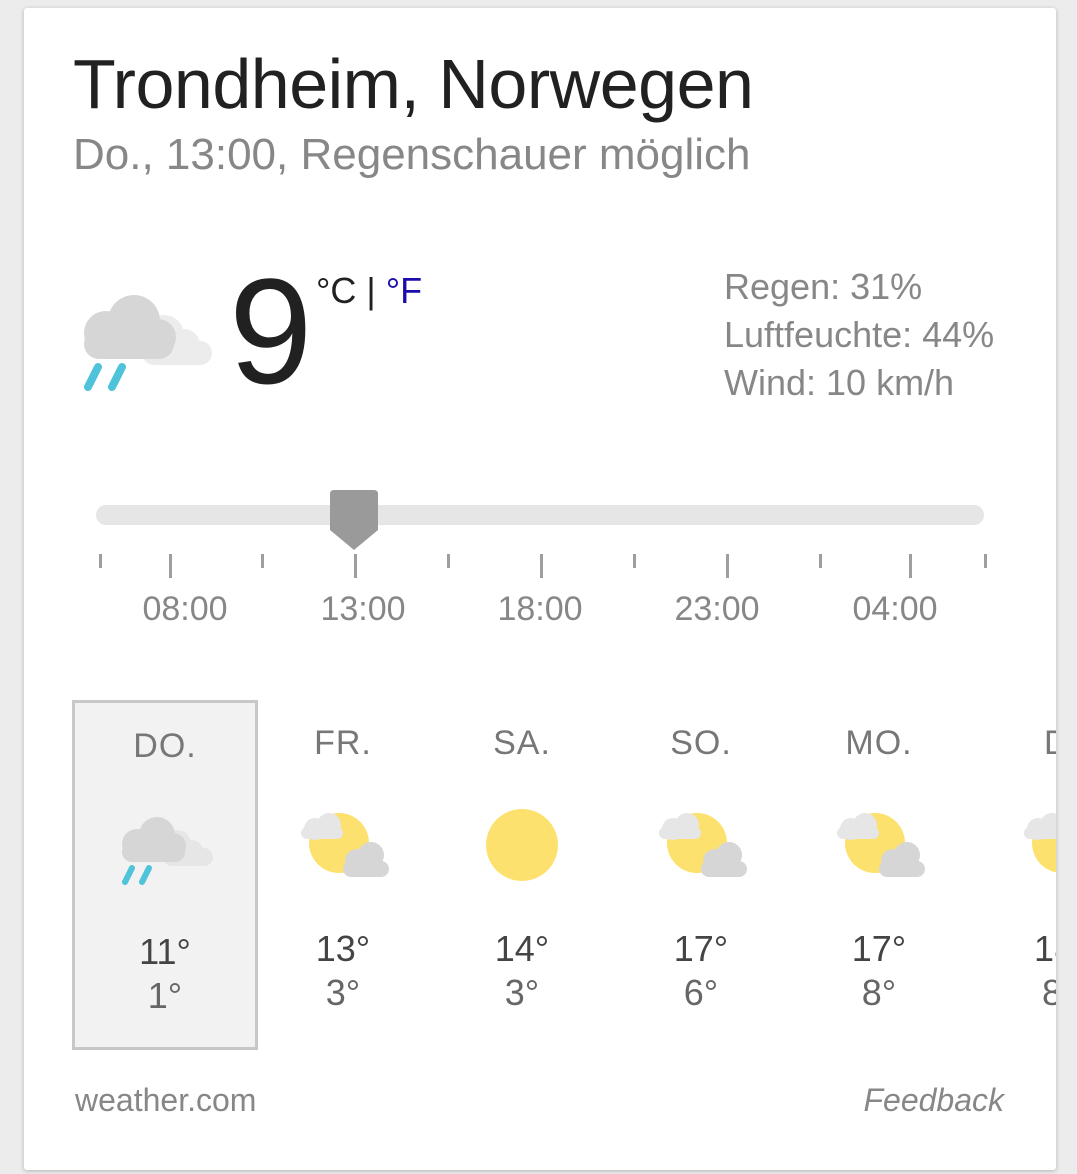 The height and width of the screenshot is (1174, 1077). What do you see at coordinates (823, 286) in the screenshot?
I see `rain-chance: Regen: 31%` at bounding box center [823, 286].